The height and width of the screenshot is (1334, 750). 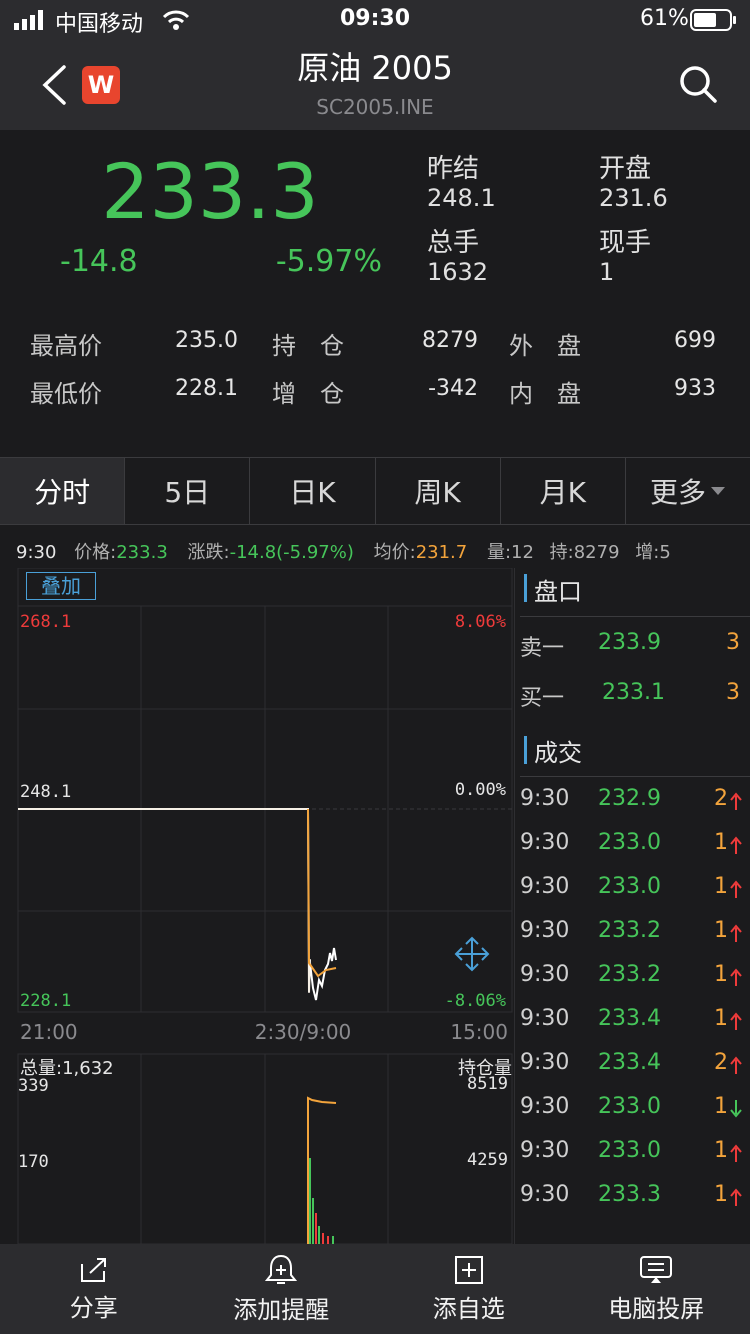 I want to click on add-alert-label: 添加提醒, so click(x=281, y=1309).